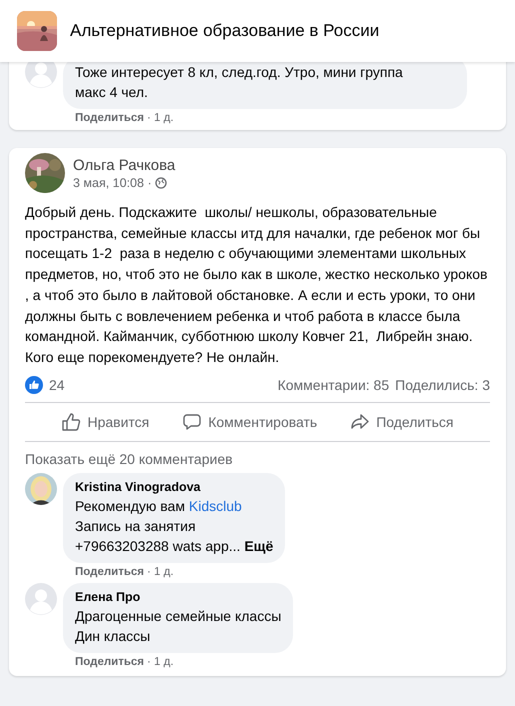  What do you see at coordinates (334, 384) in the screenshot?
I see `comment-count: Комментарии: 85` at bounding box center [334, 384].